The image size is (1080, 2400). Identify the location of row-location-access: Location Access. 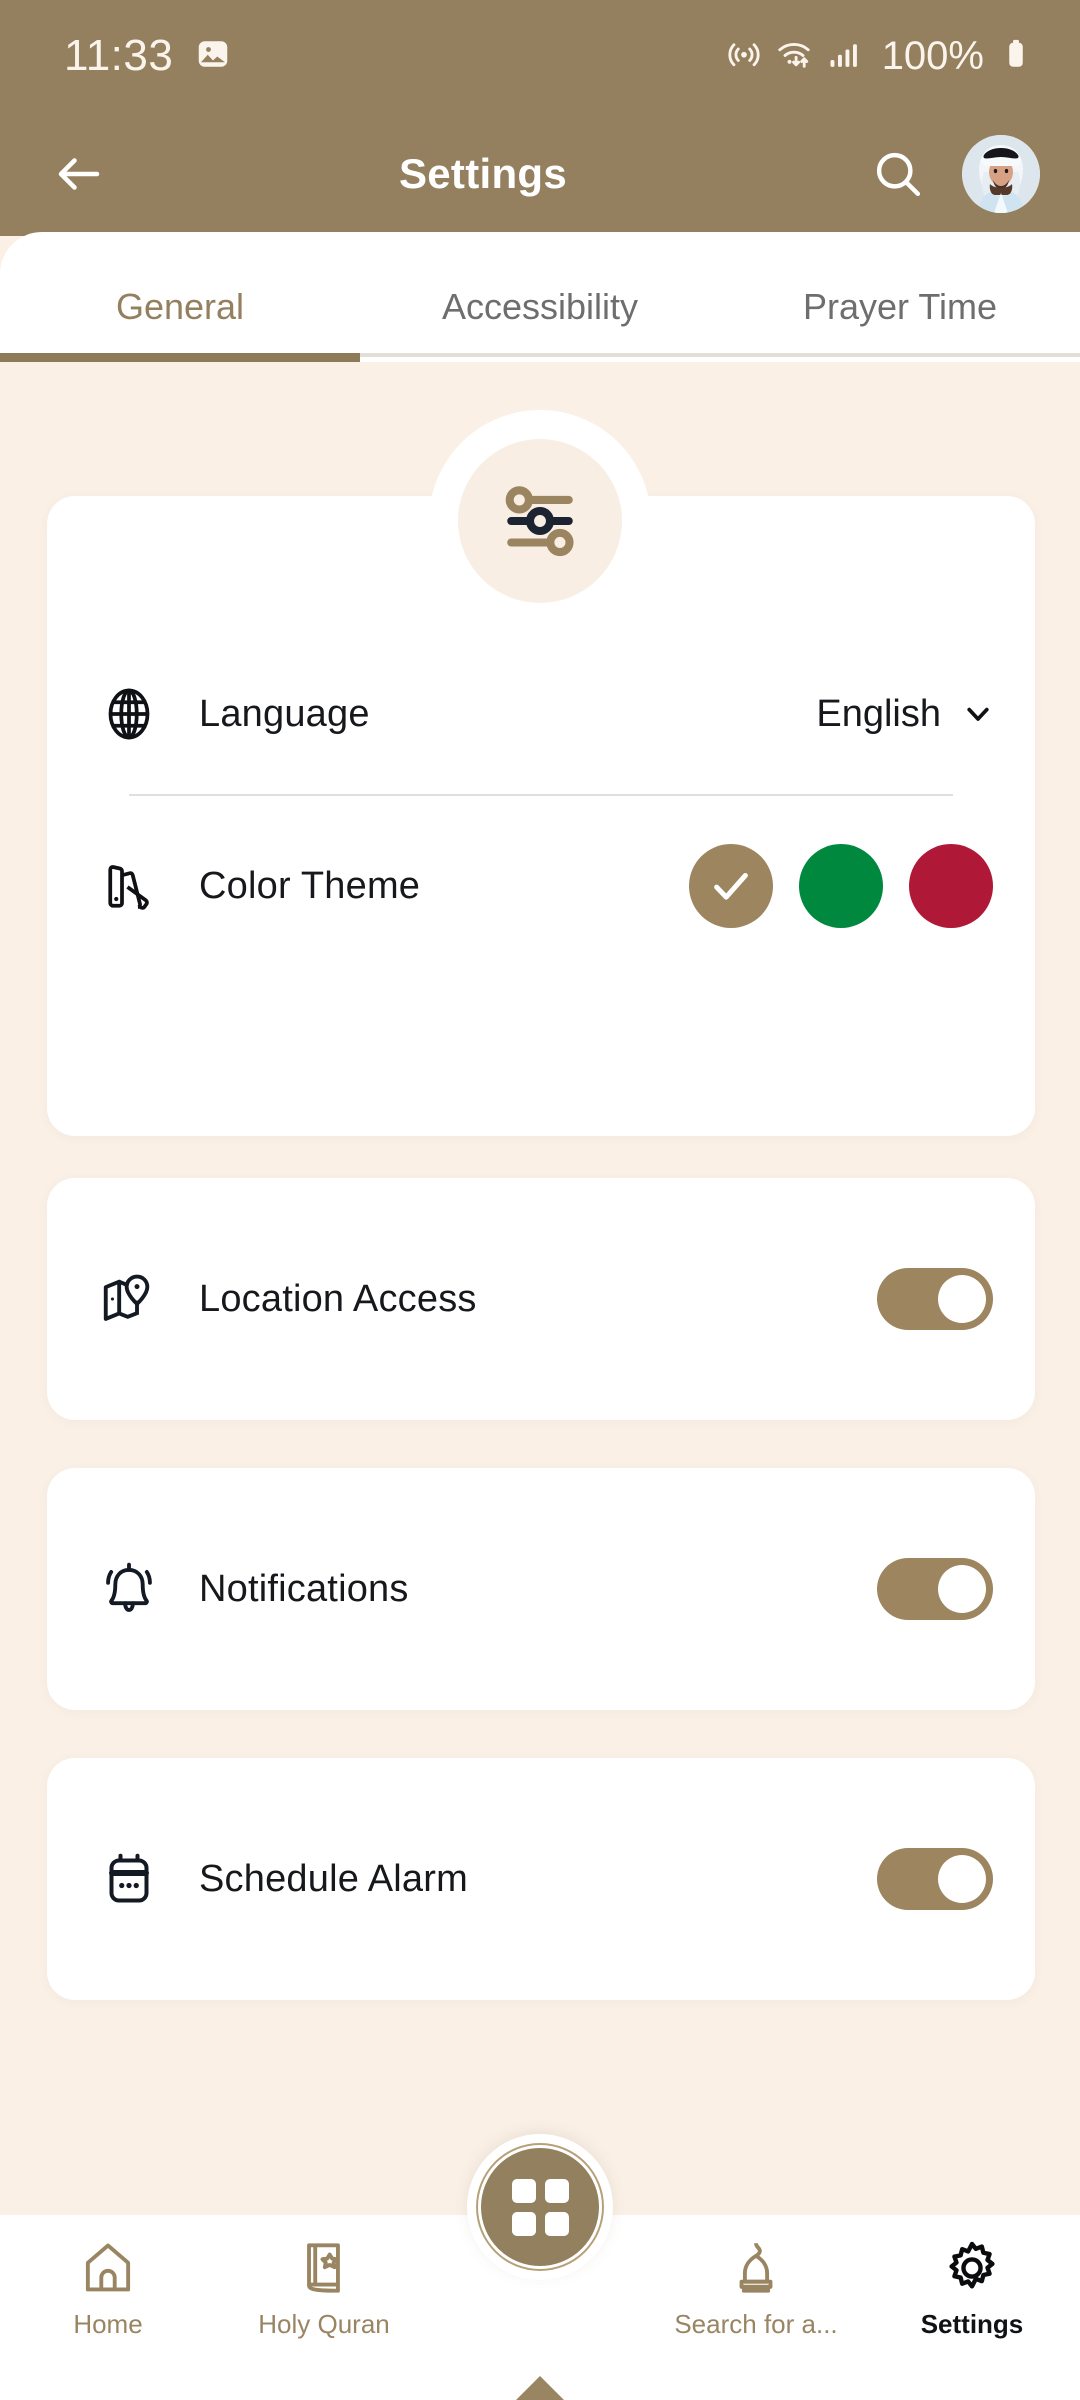
(541, 1299).